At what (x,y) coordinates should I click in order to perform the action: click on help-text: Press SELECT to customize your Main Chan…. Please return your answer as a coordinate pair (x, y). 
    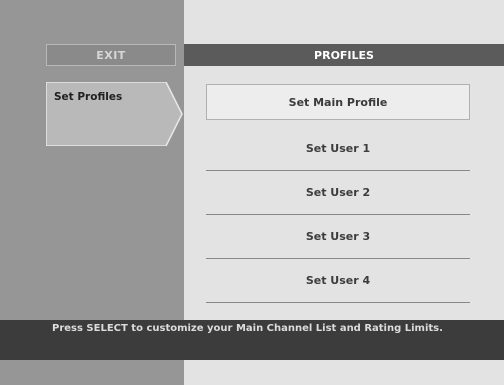
    Looking at the image, I should click on (247, 328).